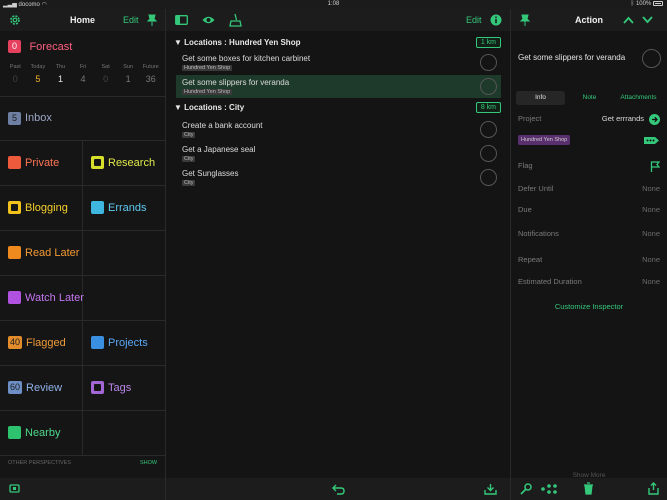 The image size is (667, 500). Describe the element at coordinates (14, 488) in the screenshot. I see `sync-icon` at that location.